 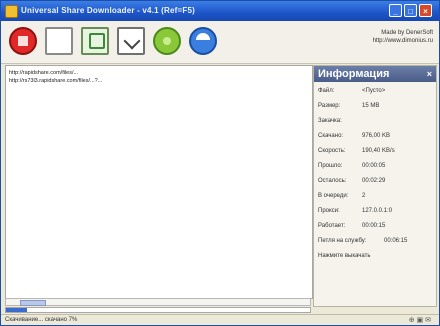 I want to click on made-by-url: http://www.dimonius.ru, so click(x=403, y=41).